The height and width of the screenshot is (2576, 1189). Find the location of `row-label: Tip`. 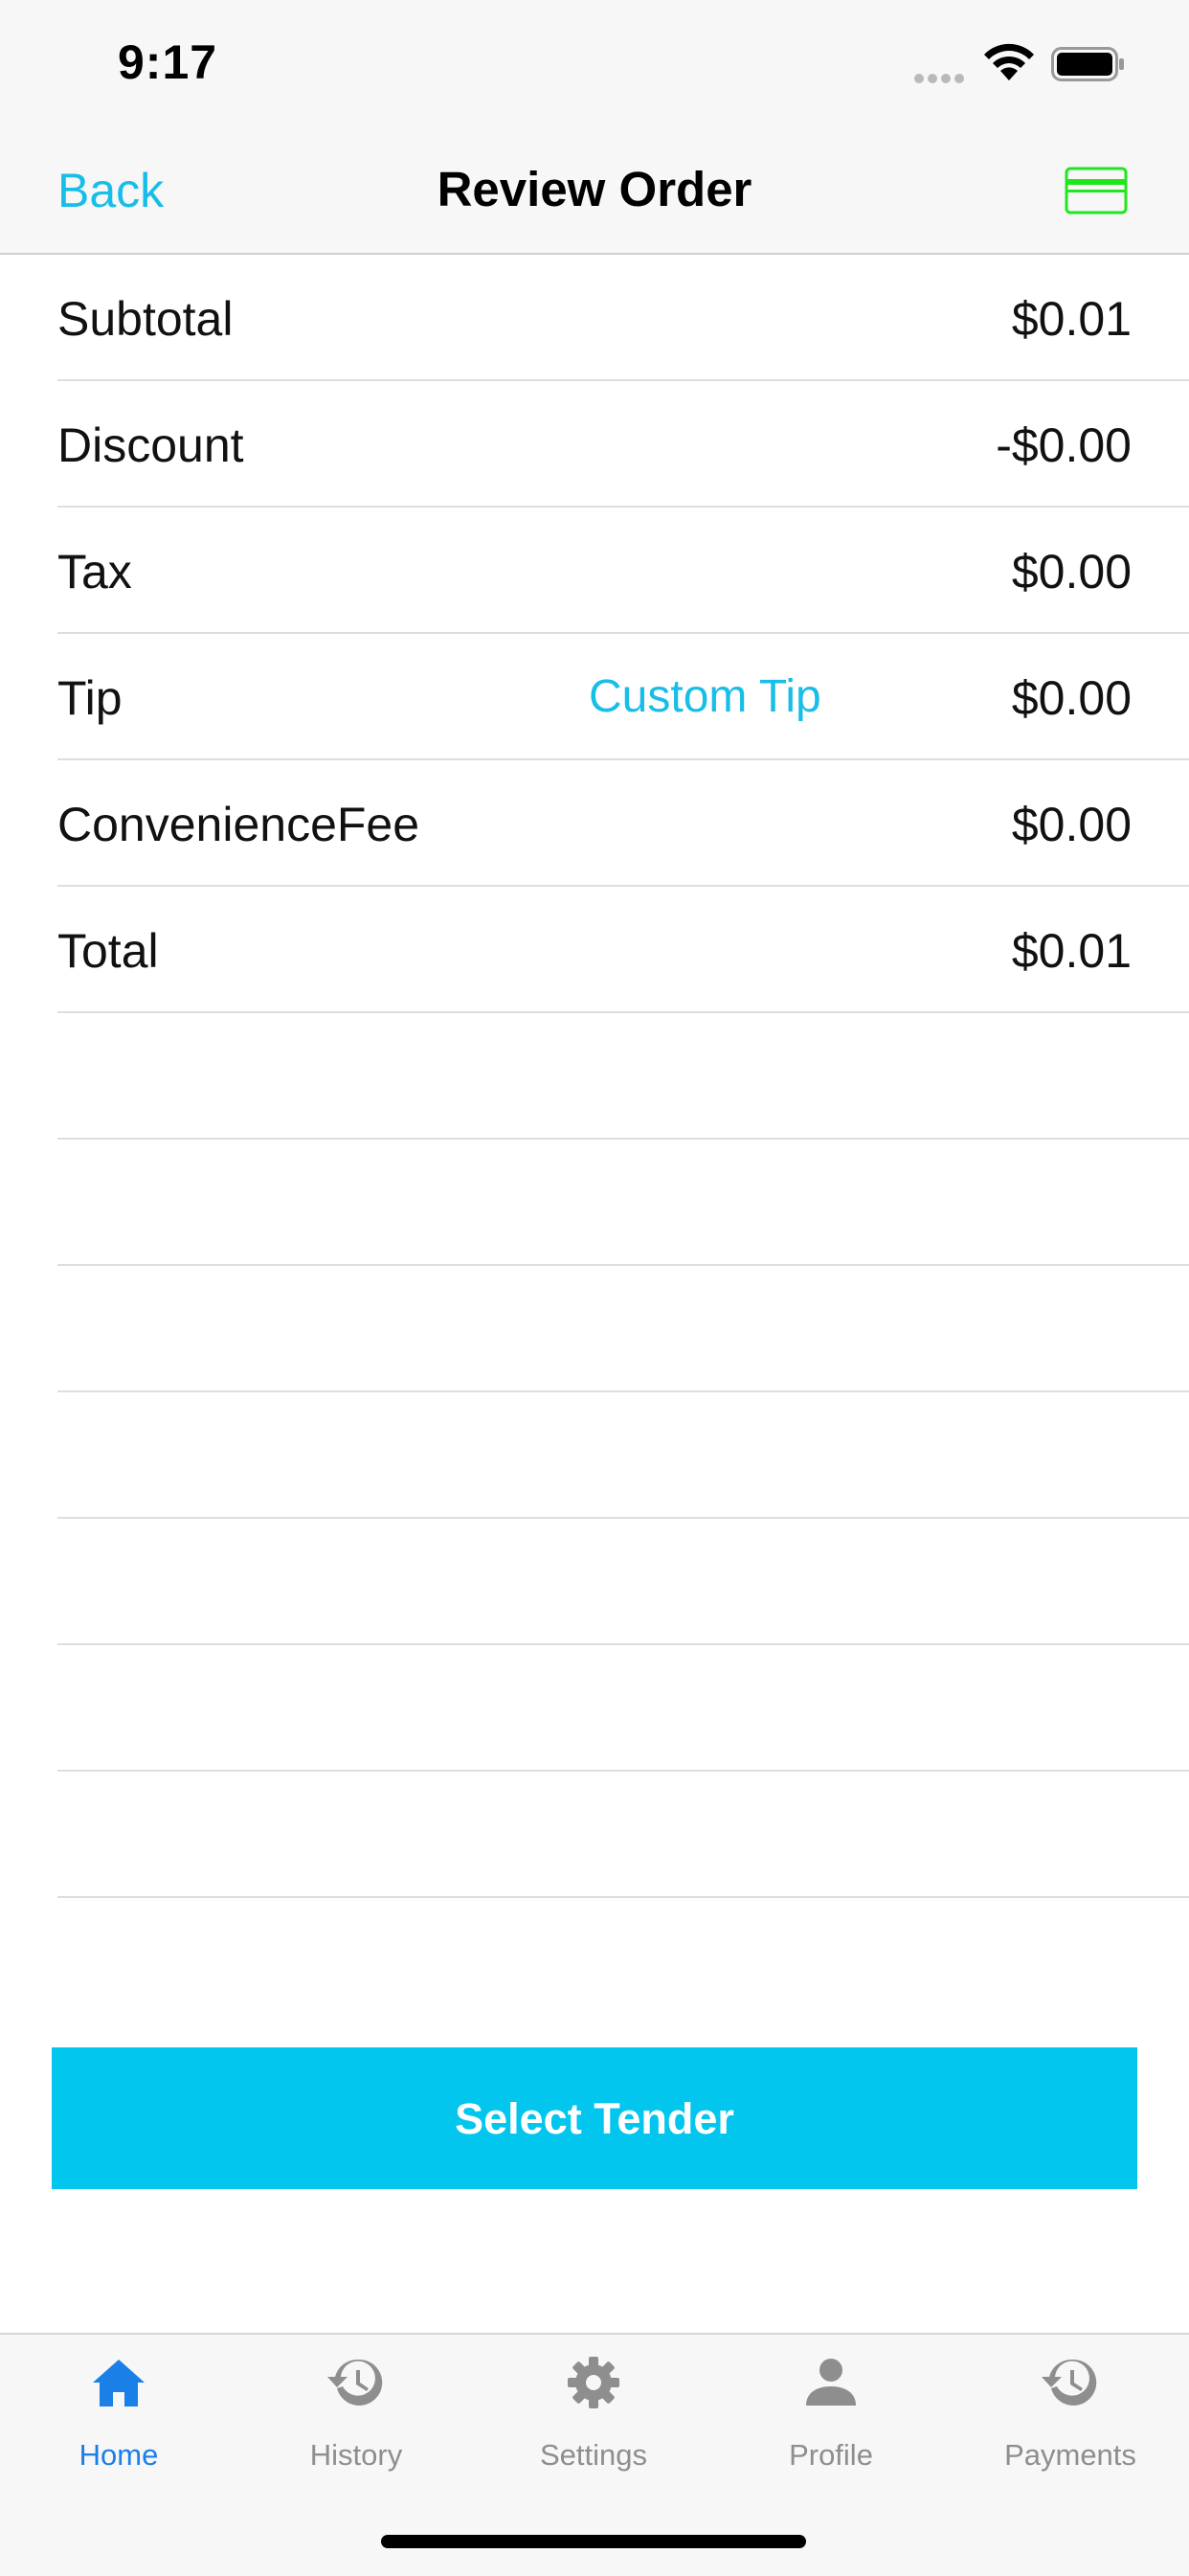

row-label: Tip is located at coordinates (90, 698).